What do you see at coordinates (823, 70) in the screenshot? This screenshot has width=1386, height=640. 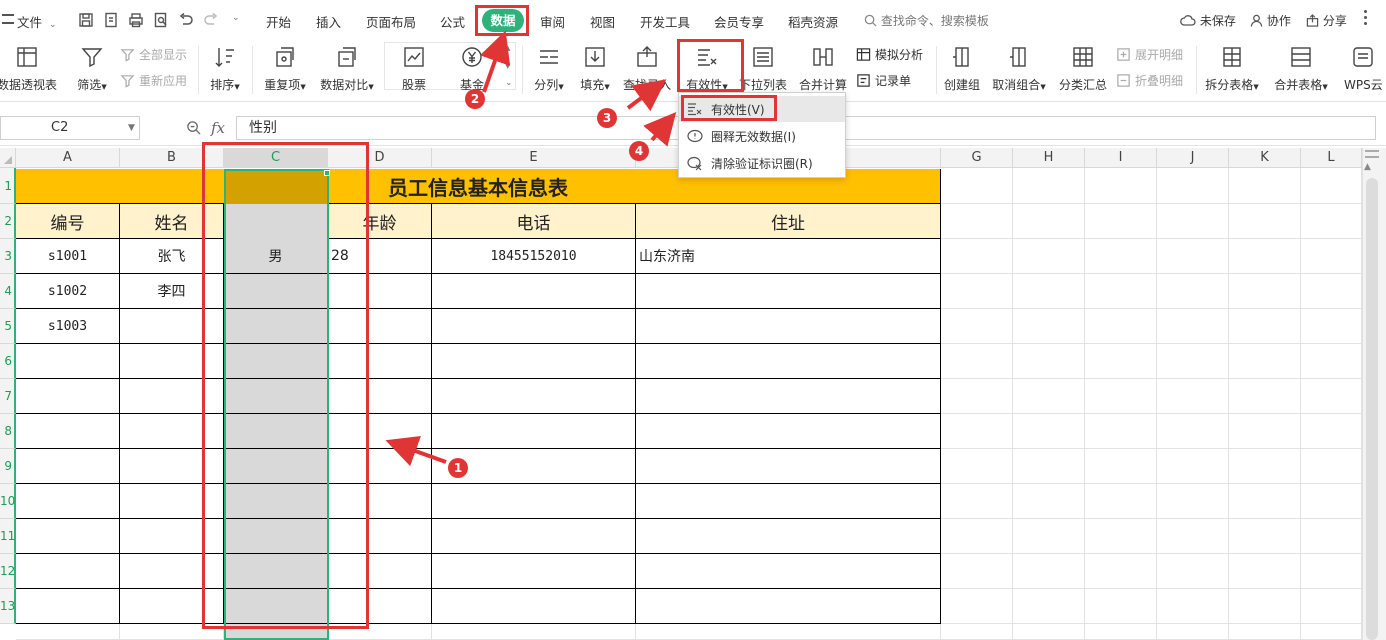 I see `consolidate-button: 合并计算` at bounding box center [823, 70].